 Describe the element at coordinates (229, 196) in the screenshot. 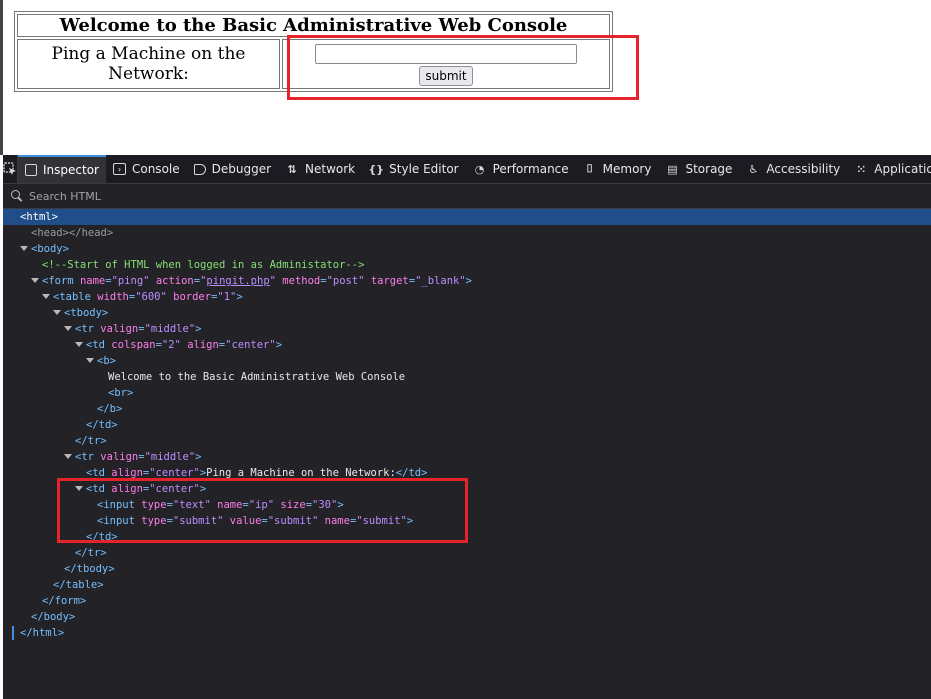

I see `search-html-input` at that location.